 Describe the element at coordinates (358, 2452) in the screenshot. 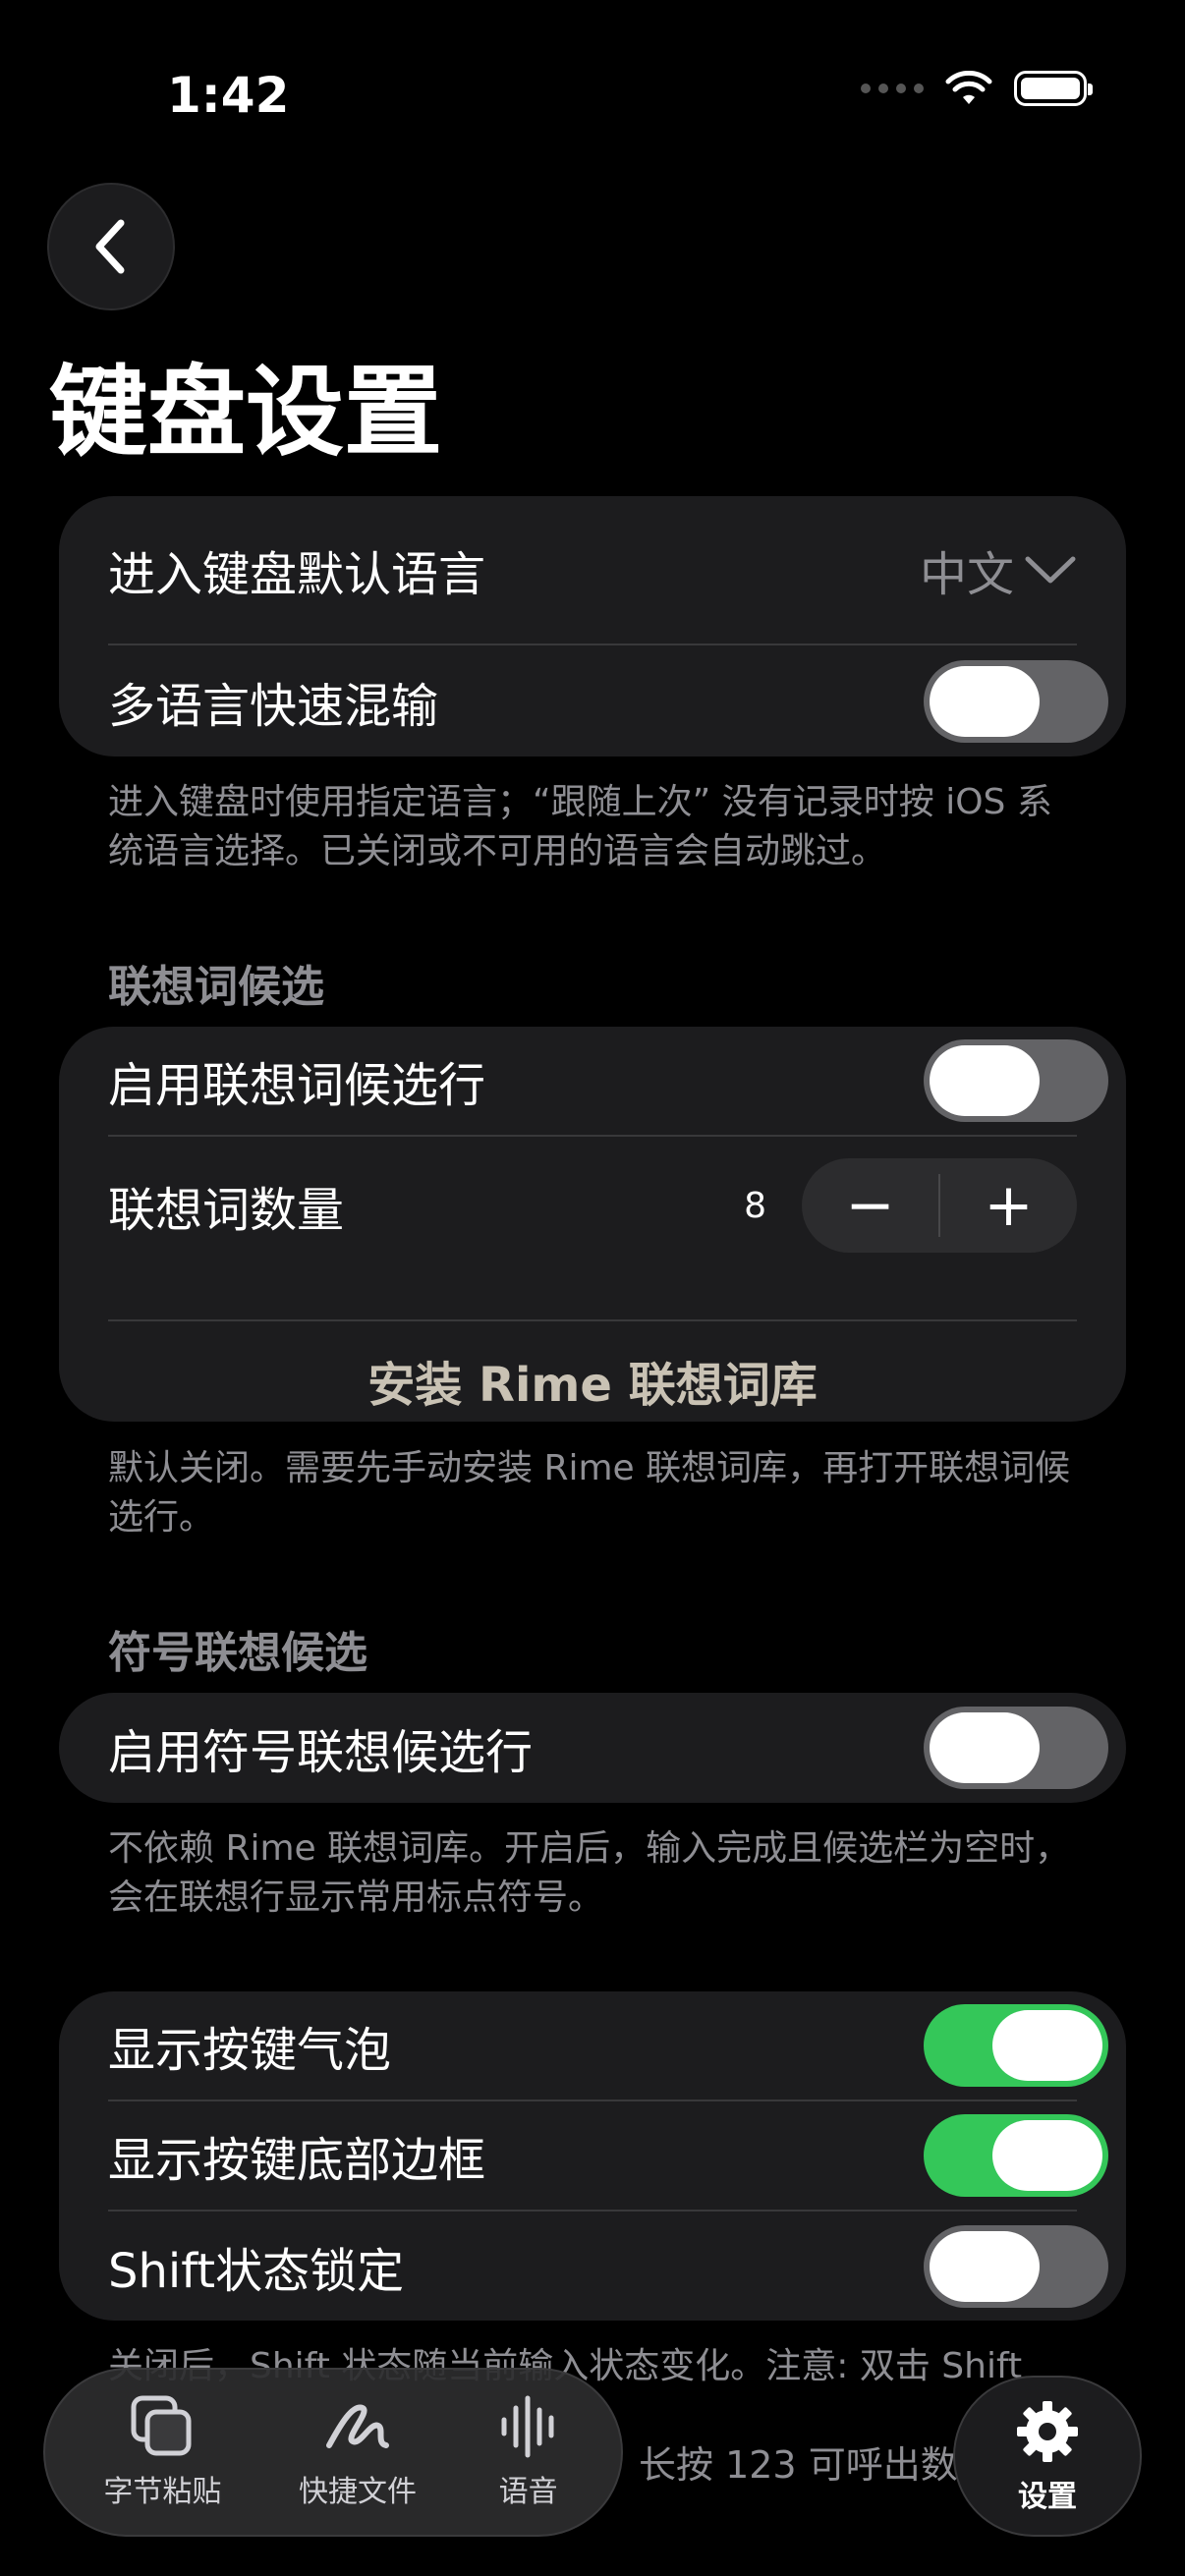

I see `tab-files: 快捷文件` at that location.